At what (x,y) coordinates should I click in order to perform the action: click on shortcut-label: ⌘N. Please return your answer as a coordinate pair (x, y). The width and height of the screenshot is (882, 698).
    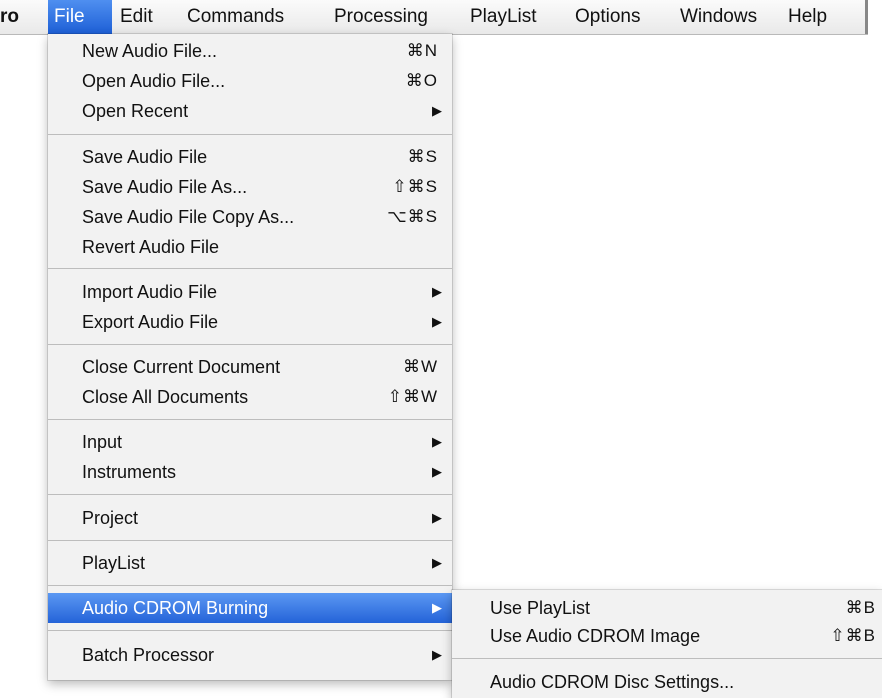
    Looking at the image, I should click on (422, 50).